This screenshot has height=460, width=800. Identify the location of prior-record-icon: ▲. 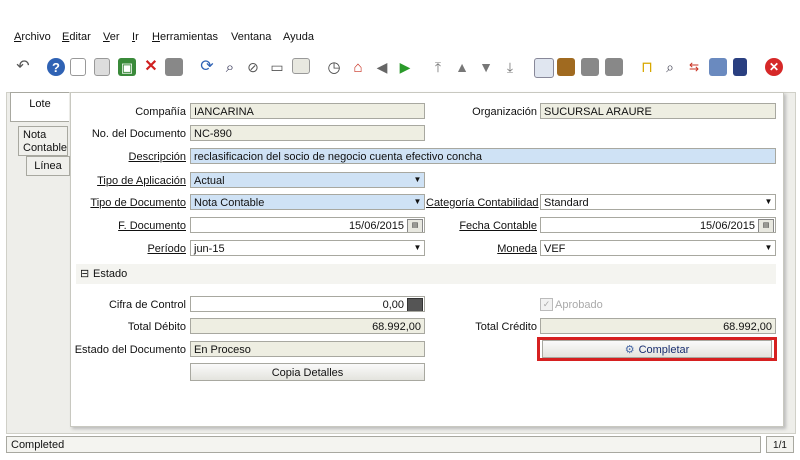
(462, 67).